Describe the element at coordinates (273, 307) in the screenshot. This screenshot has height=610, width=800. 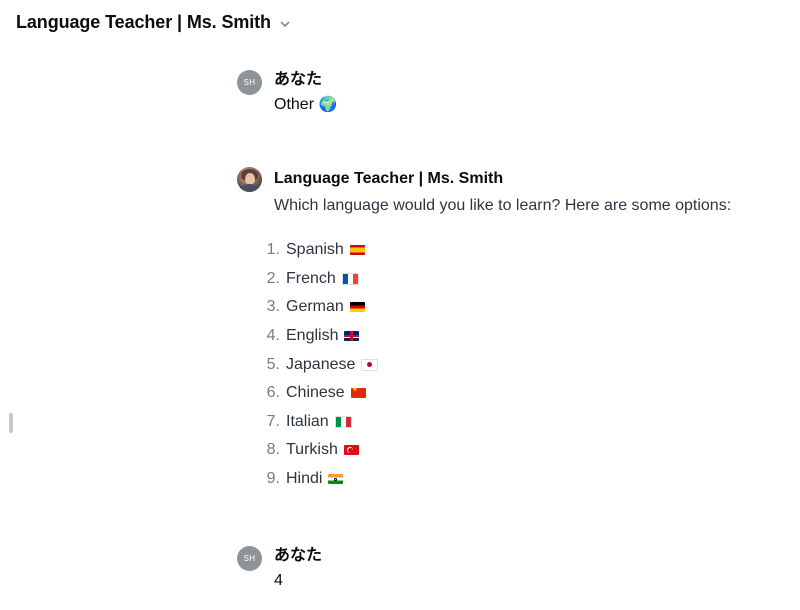
I see `list-number: 3.` at that location.